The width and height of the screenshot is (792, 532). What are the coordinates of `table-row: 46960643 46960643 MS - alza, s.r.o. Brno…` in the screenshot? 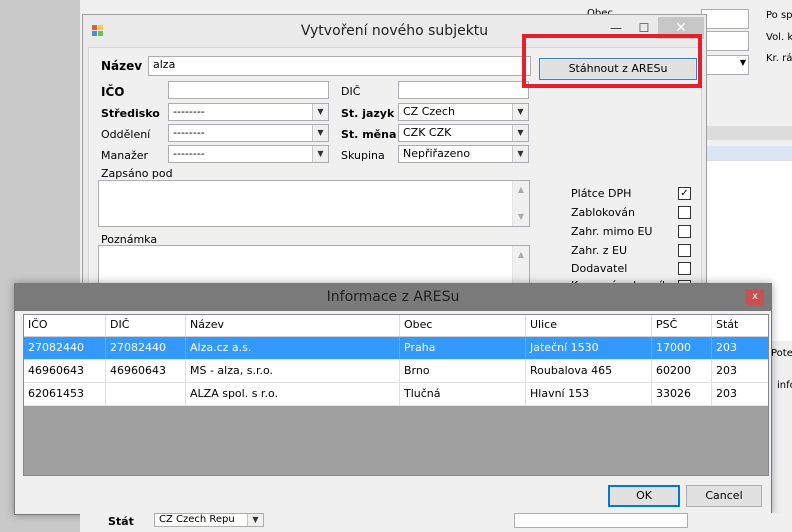 It's located at (396, 371).